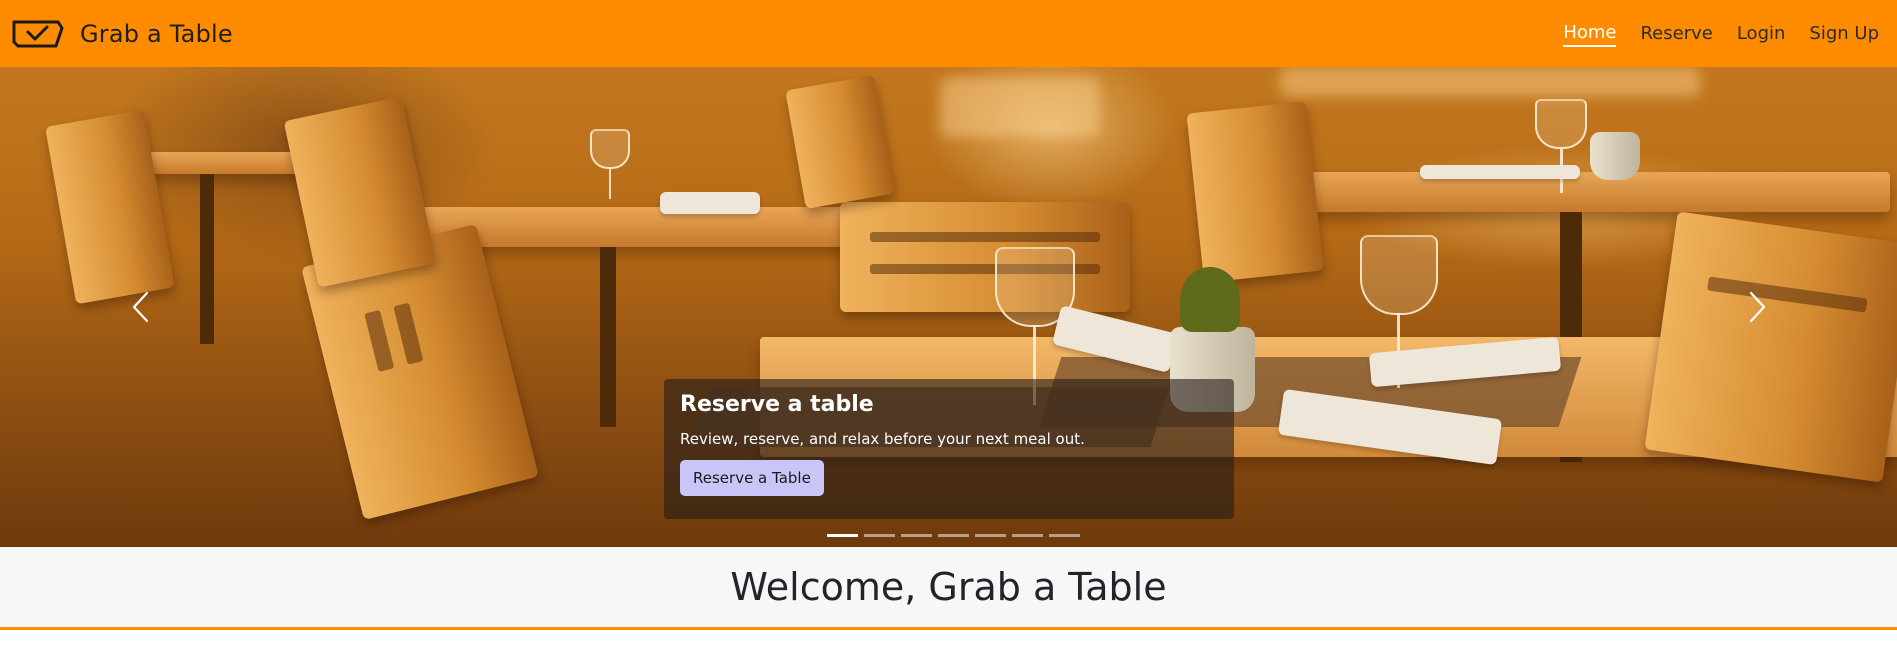 The height and width of the screenshot is (658, 1897). What do you see at coordinates (752, 478) in the screenshot?
I see `reserve-table-button: Reserve a Table` at bounding box center [752, 478].